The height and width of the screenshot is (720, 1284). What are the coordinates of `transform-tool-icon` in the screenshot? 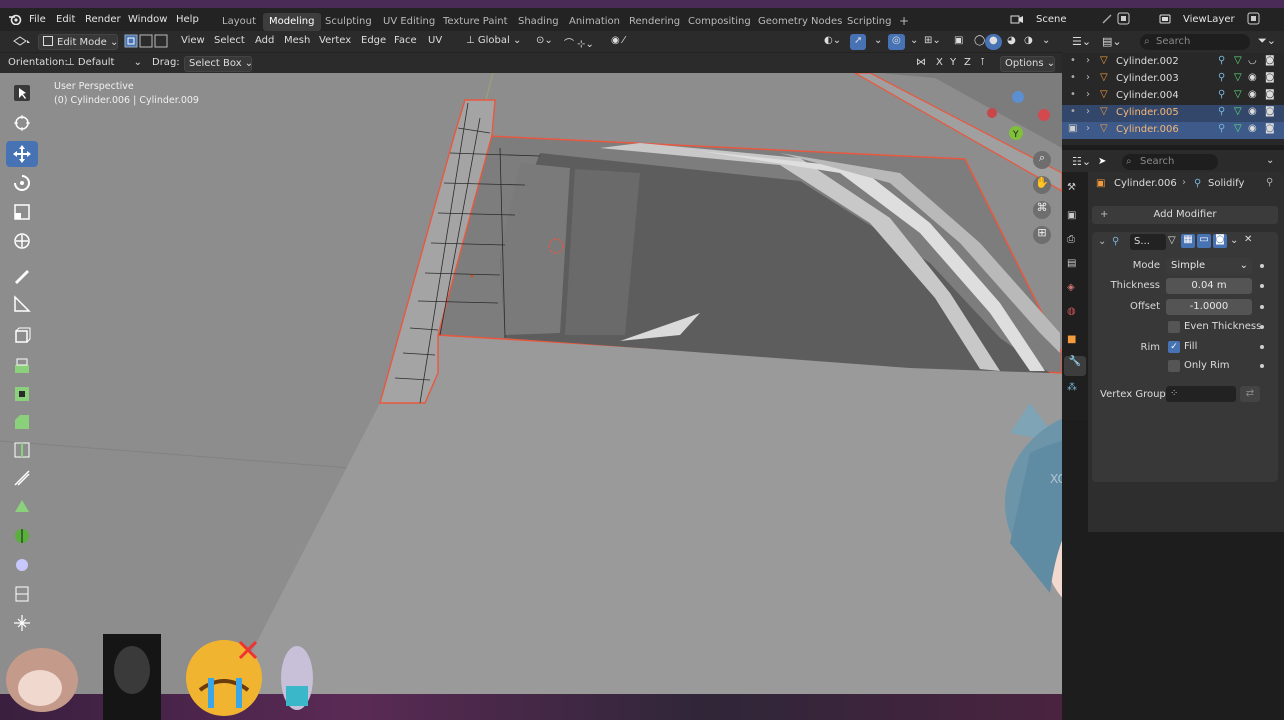 It's located at (22, 241).